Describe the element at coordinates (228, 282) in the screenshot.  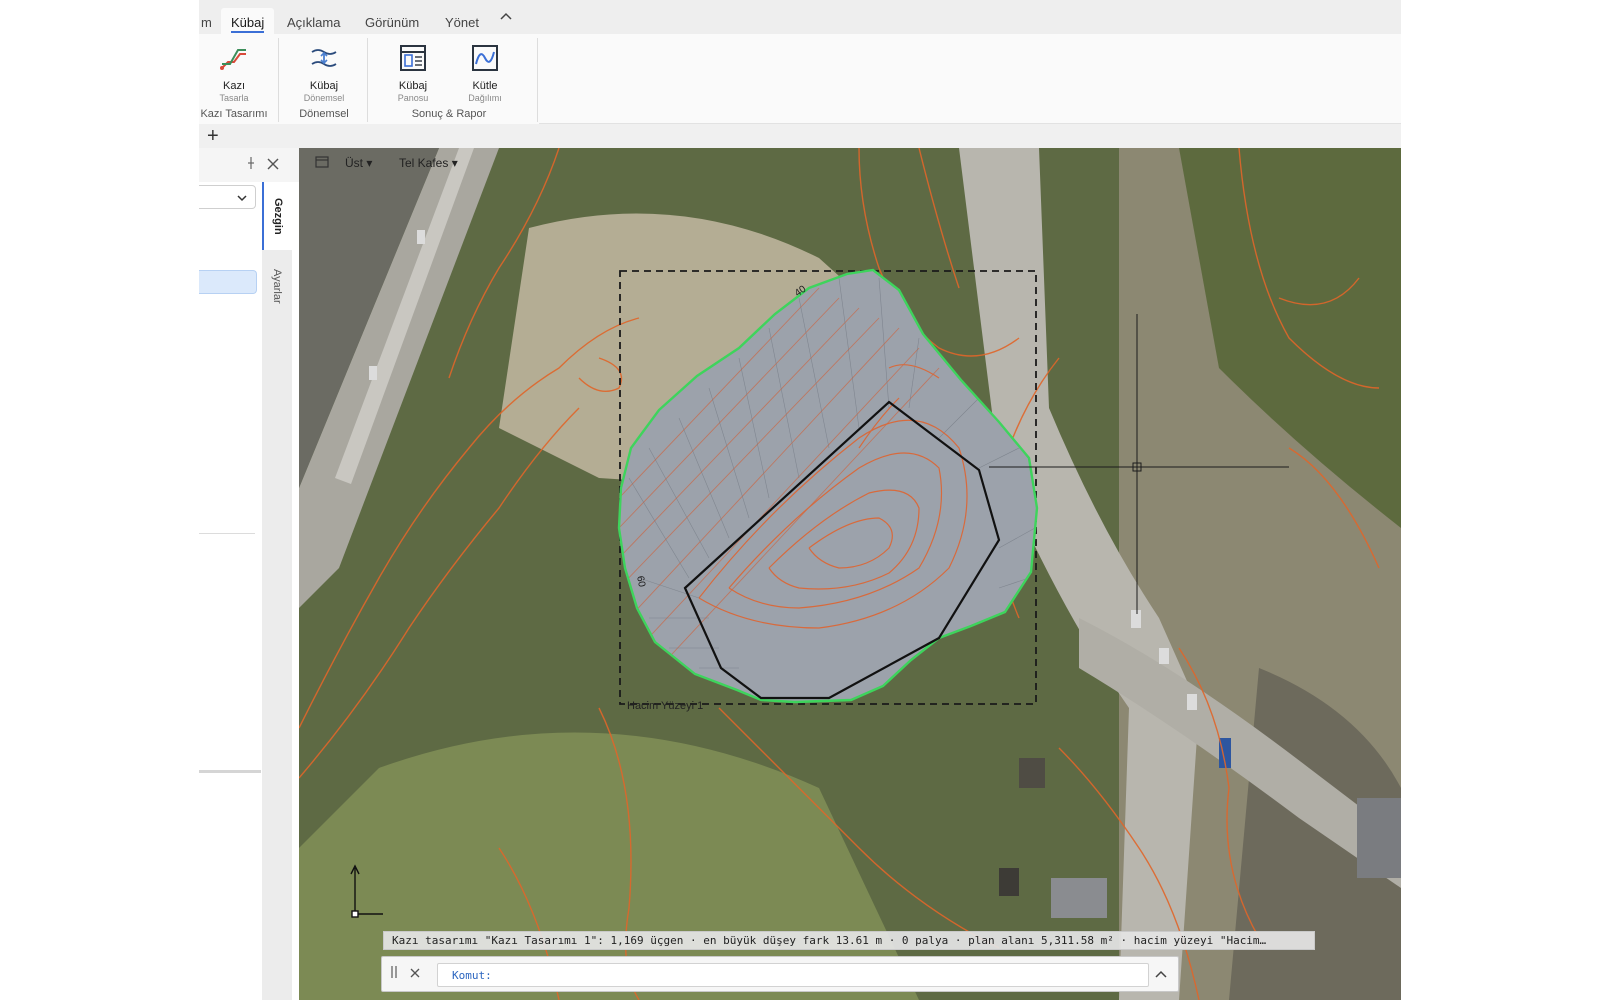
I see `tree-item-selected` at that location.